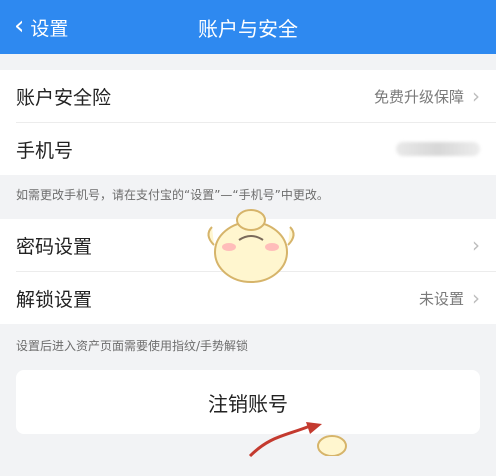  Describe the element at coordinates (248, 96) in the screenshot. I see `account-insurance-row: 账户安全险 免费升级保障 ›` at that location.